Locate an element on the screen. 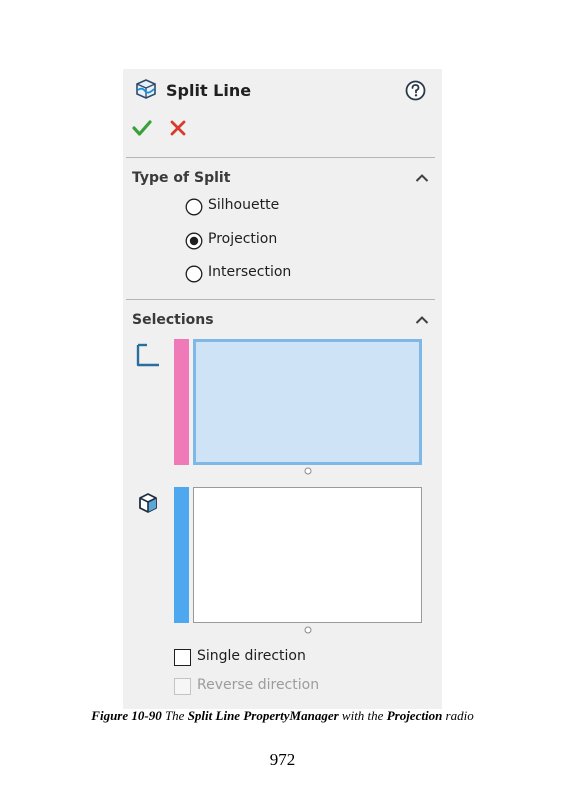 This screenshot has width=565, height=800. page-number: 972 is located at coordinates (282, 759).